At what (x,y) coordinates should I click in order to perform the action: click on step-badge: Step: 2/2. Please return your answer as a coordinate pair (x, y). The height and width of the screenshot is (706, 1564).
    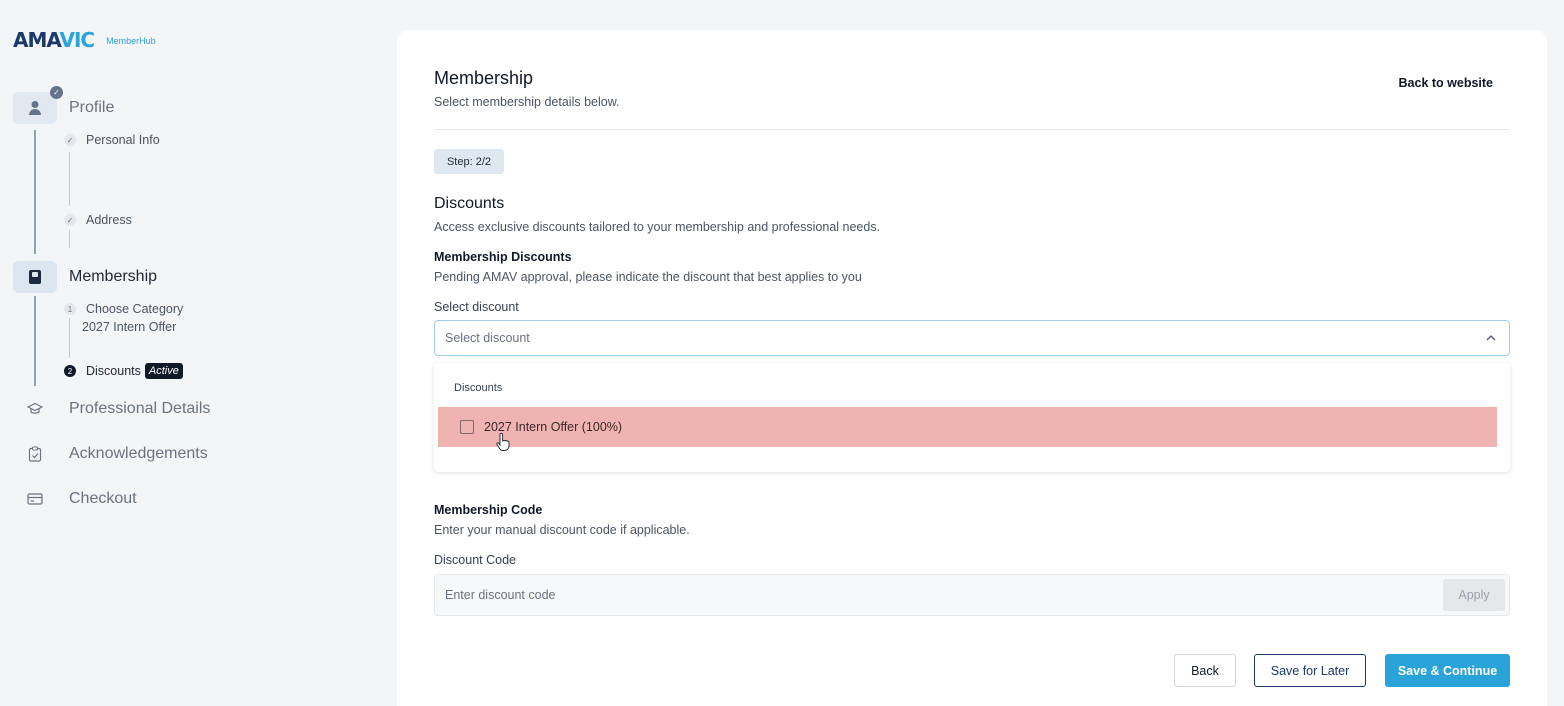
    Looking at the image, I should click on (469, 161).